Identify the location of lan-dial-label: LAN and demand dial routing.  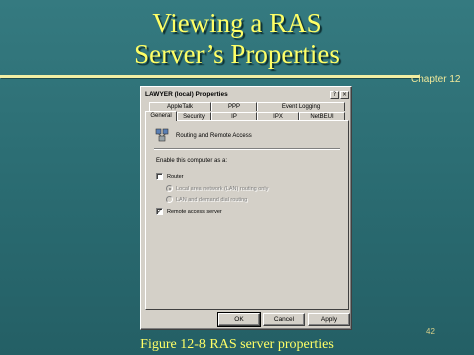
(212, 199).